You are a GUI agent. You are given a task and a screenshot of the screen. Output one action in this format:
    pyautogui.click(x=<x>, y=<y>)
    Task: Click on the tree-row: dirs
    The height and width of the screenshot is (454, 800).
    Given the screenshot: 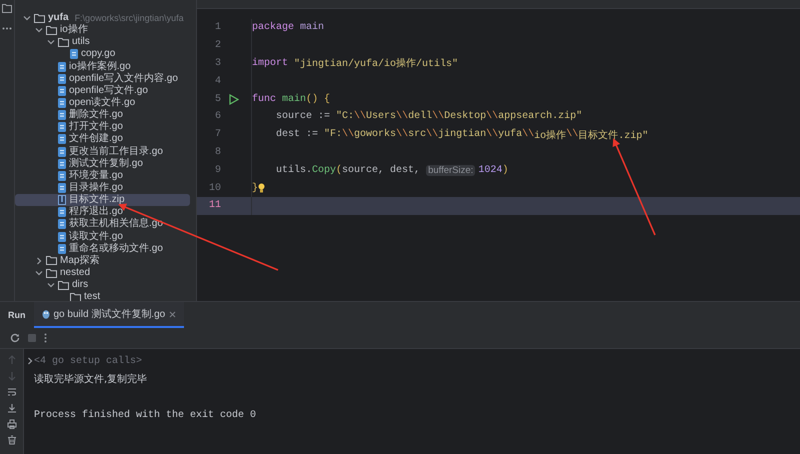 What is the action you would take?
    pyautogui.click(x=102, y=285)
    